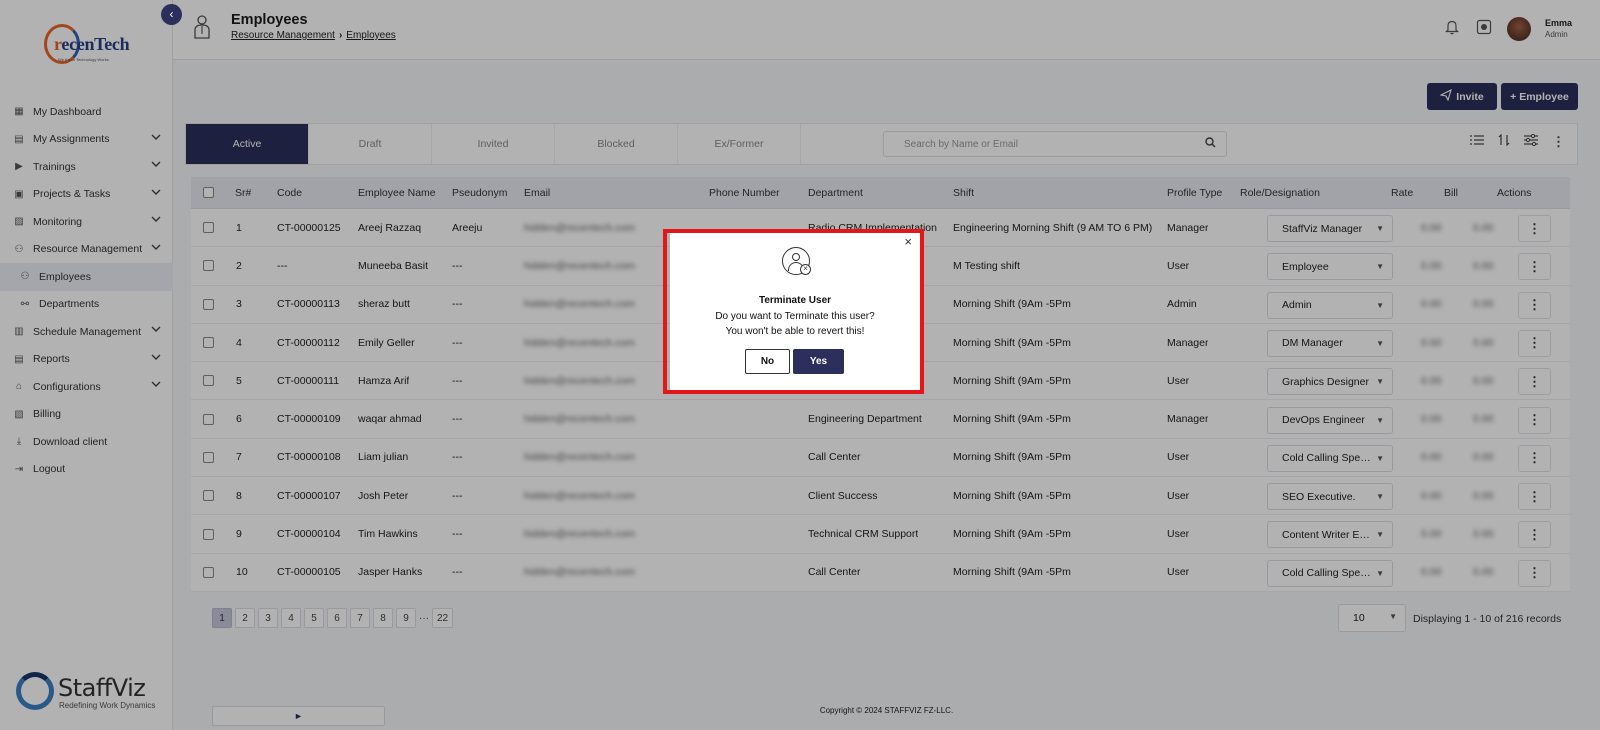  What do you see at coordinates (171, 14) in the screenshot?
I see `sidebar-collapse-button: ‹` at bounding box center [171, 14].